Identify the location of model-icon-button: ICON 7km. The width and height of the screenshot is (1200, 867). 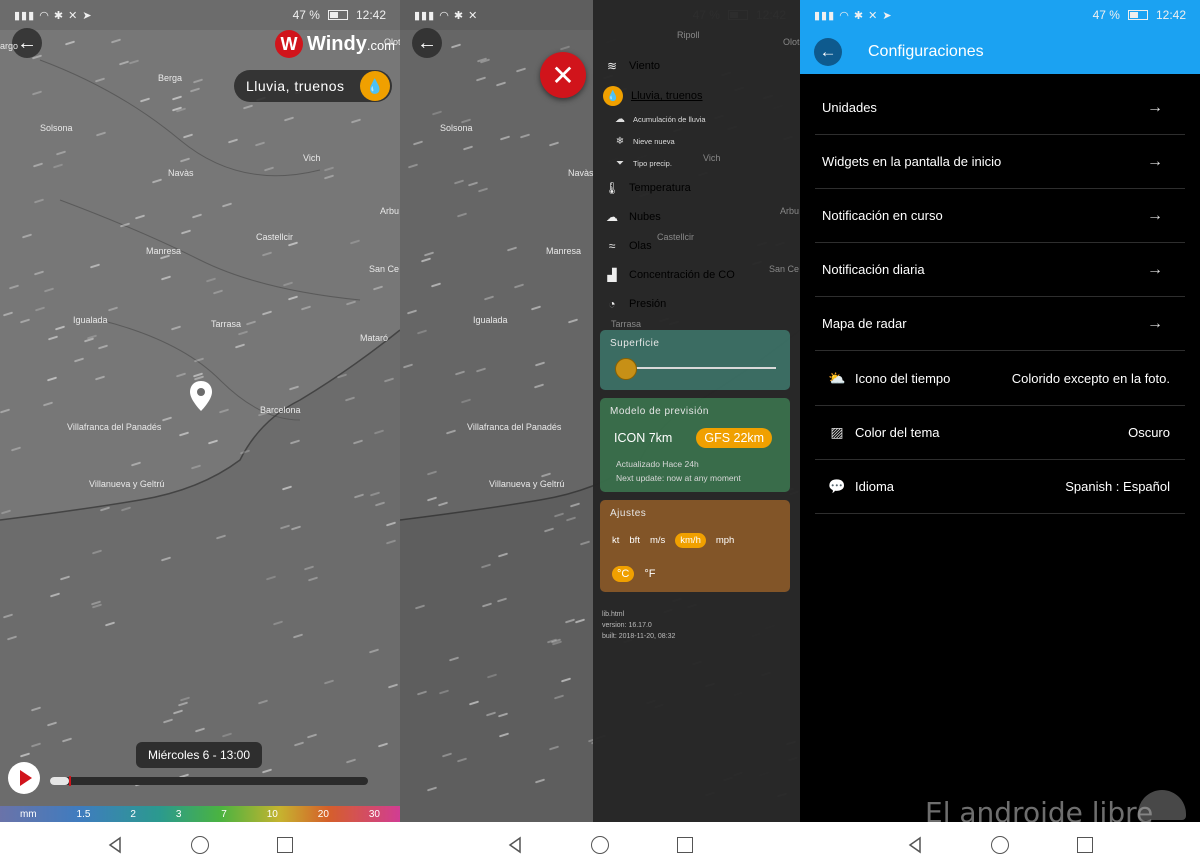
(643, 438).